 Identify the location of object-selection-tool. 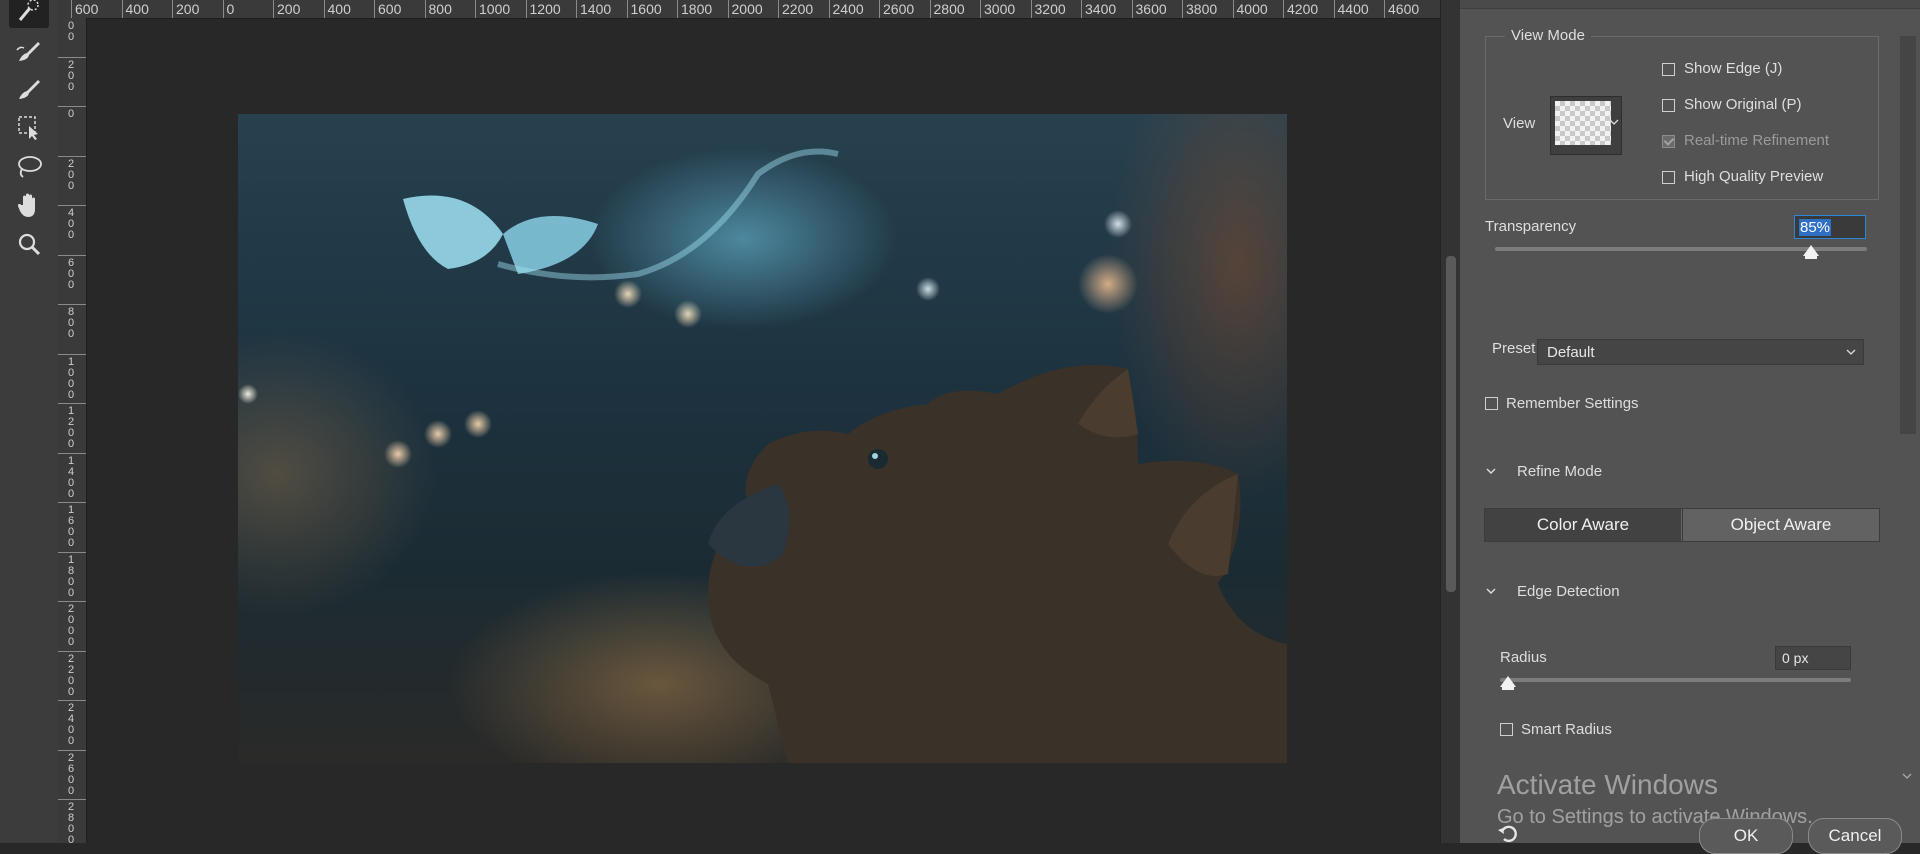
(29, 127).